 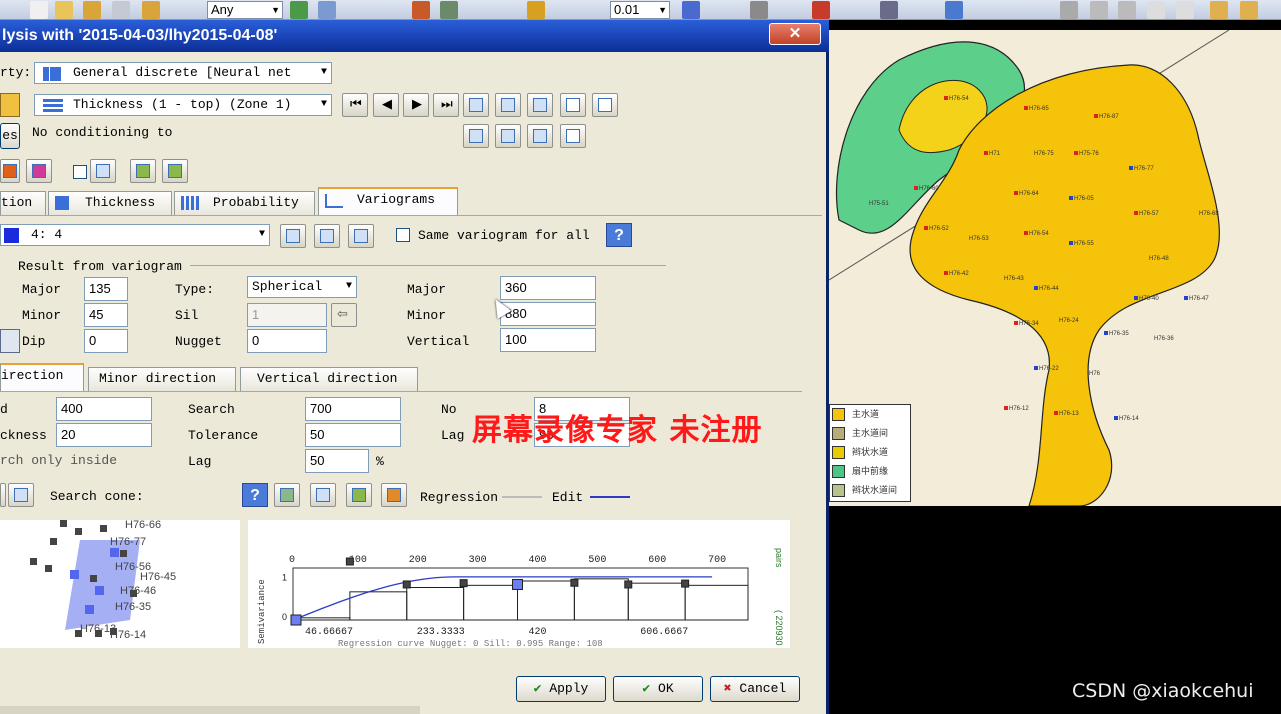 I want to click on major-direction-field: 135, so click(x=106, y=289).